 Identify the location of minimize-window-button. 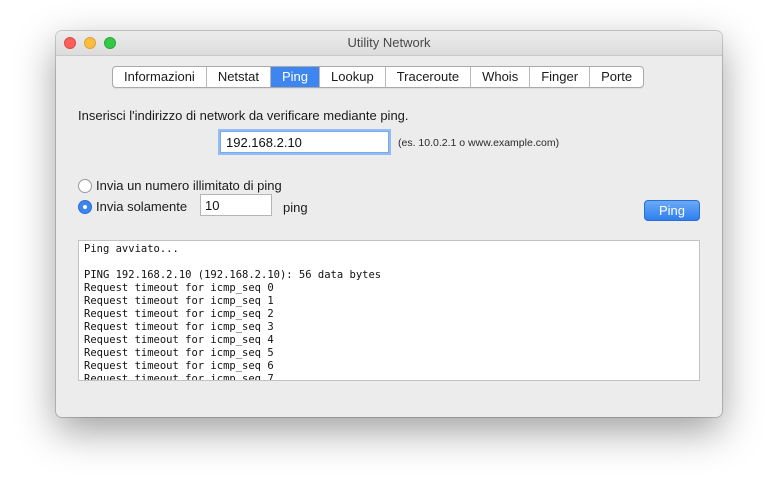
(90, 43).